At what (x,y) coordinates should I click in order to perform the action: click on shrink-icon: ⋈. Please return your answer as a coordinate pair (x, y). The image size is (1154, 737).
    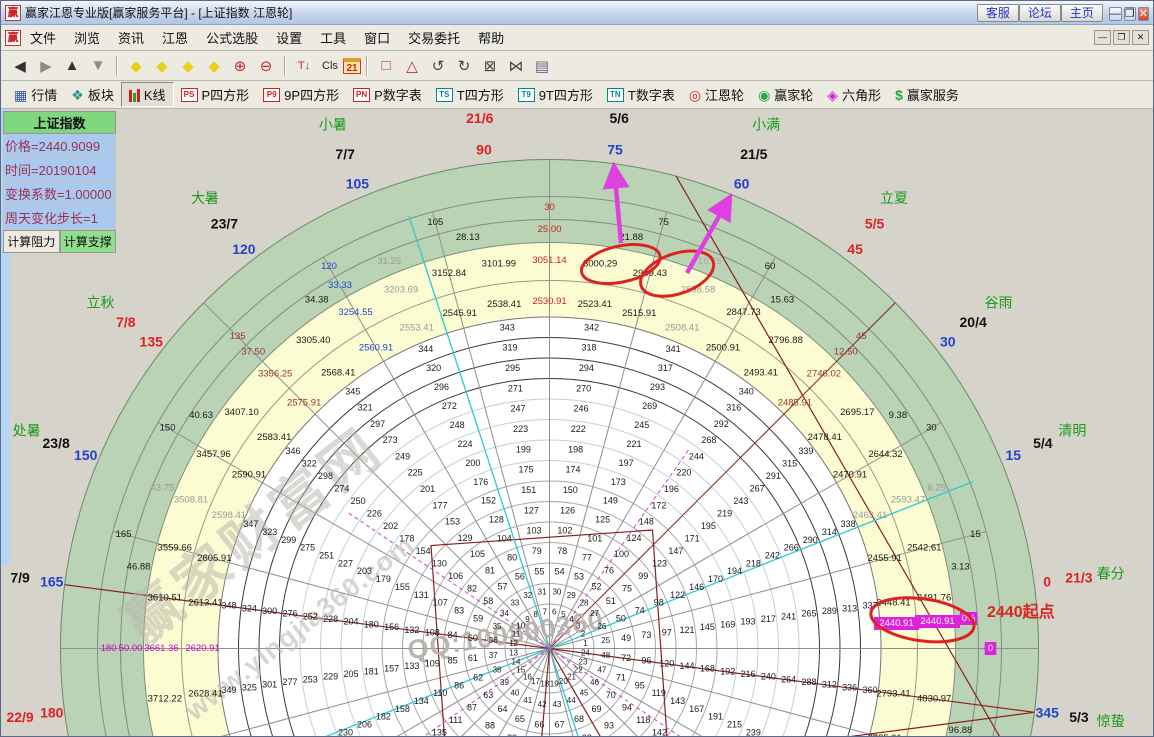
    Looking at the image, I should click on (516, 66).